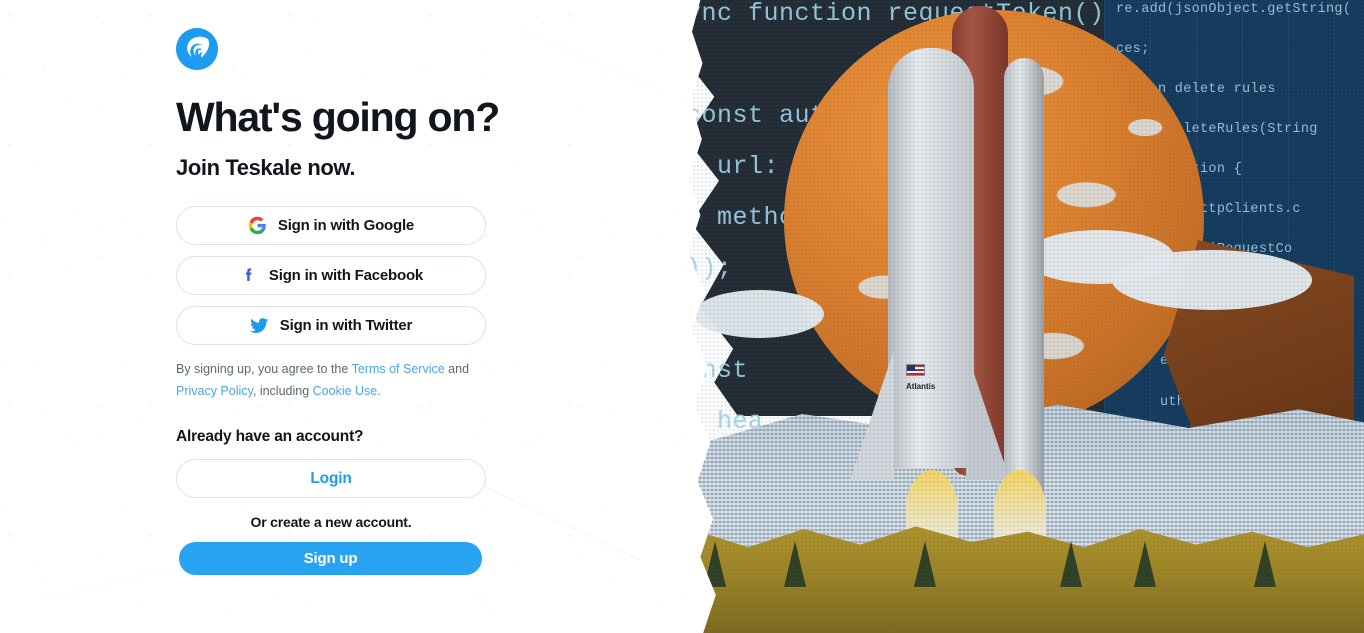 The image size is (1364, 633). What do you see at coordinates (921, 386) in the screenshot?
I see `orbiter-name-label: Atlantis` at bounding box center [921, 386].